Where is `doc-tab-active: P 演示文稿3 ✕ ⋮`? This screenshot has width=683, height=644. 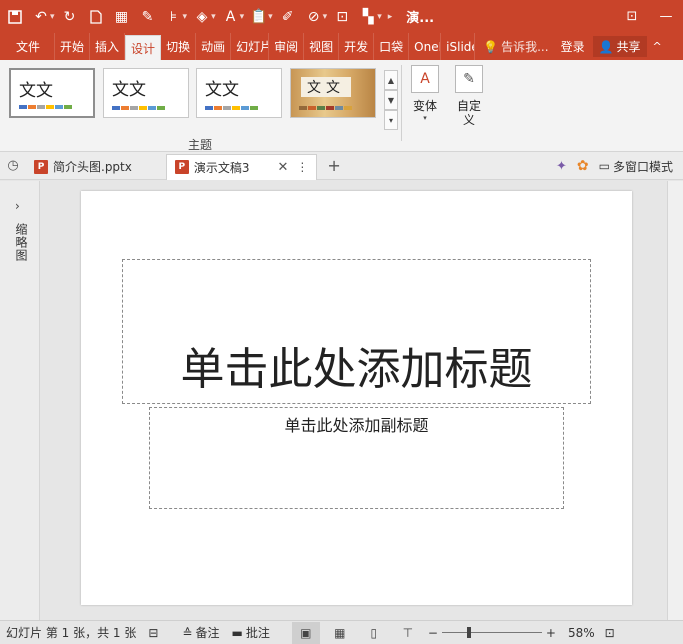
doc-tab-active: P 演示文稿3 ✕ ⋮ is located at coordinates (241, 166).